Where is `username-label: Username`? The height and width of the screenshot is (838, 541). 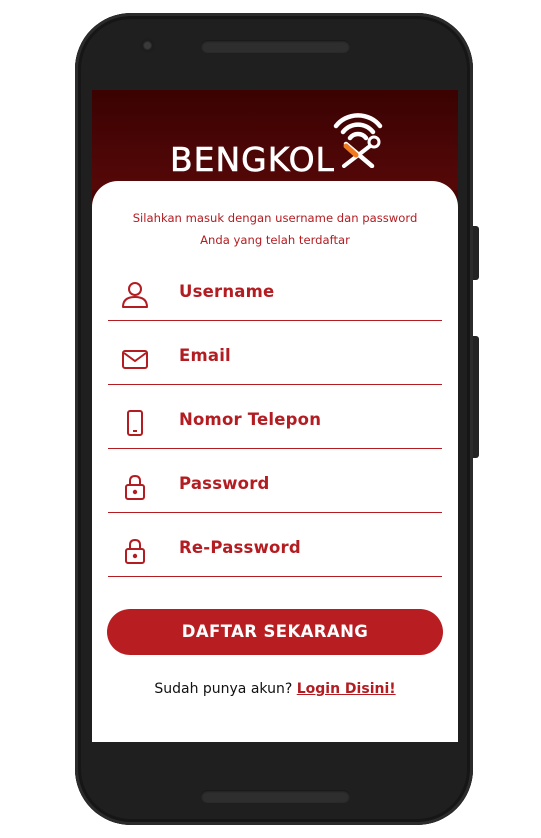
username-label: Username is located at coordinates (227, 291).